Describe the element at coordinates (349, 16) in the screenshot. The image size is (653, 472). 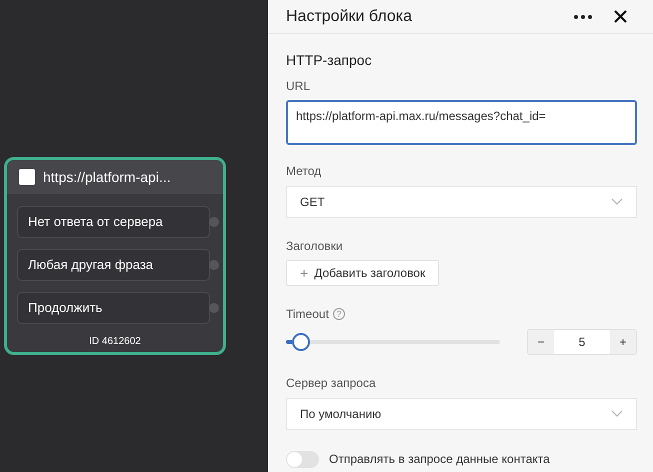
I see `panel-title: Настройки блока` at that location.